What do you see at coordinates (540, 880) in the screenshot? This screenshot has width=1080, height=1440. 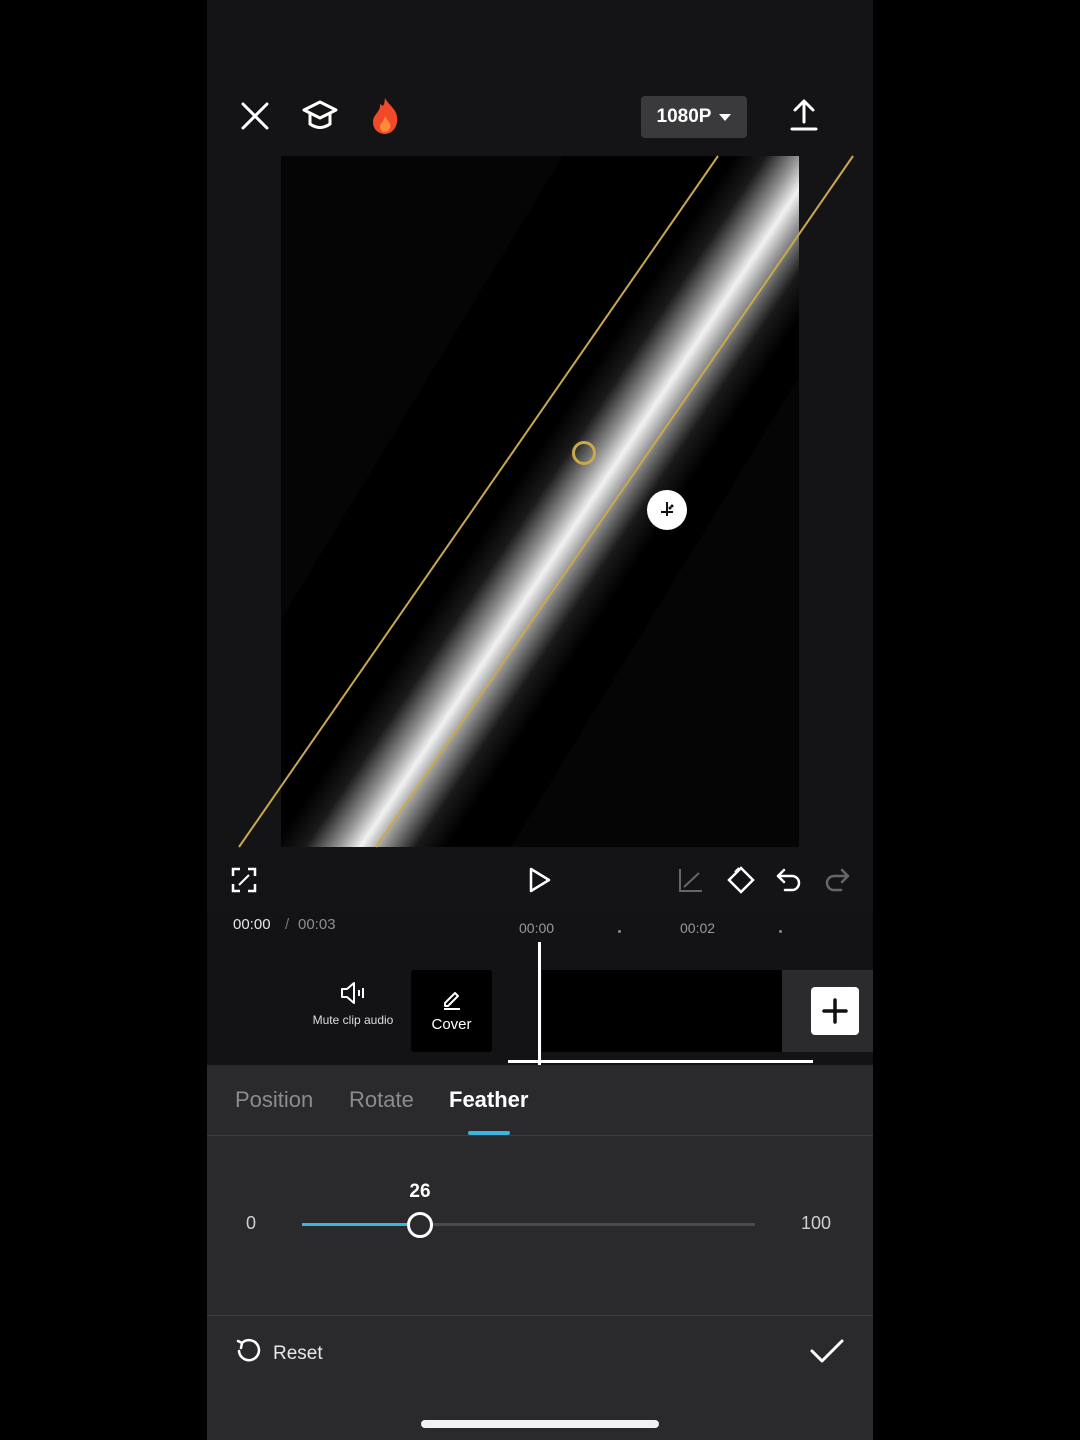 I see `play-icon` at bounding box center [540, 880].